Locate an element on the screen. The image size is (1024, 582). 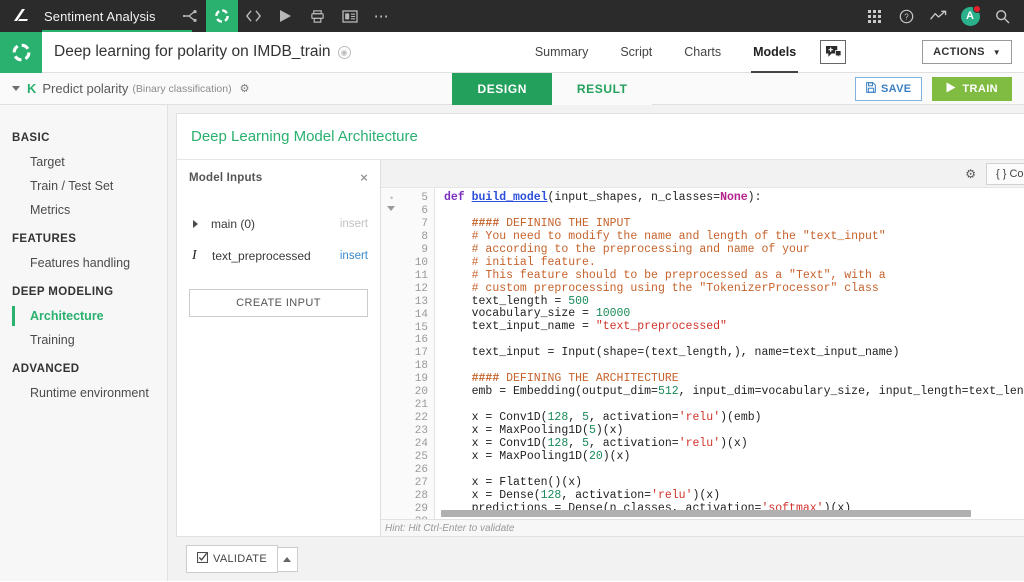
line-number: 23 is located at coordinates (421, 431).